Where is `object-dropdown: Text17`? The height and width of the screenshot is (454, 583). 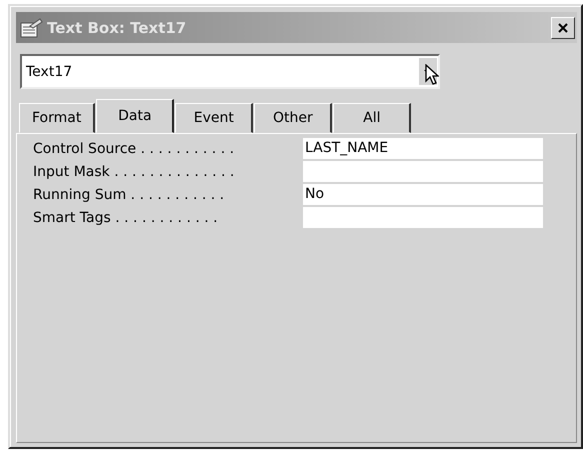 object-dropdown: Text17 is located at coordinates (230, 71).